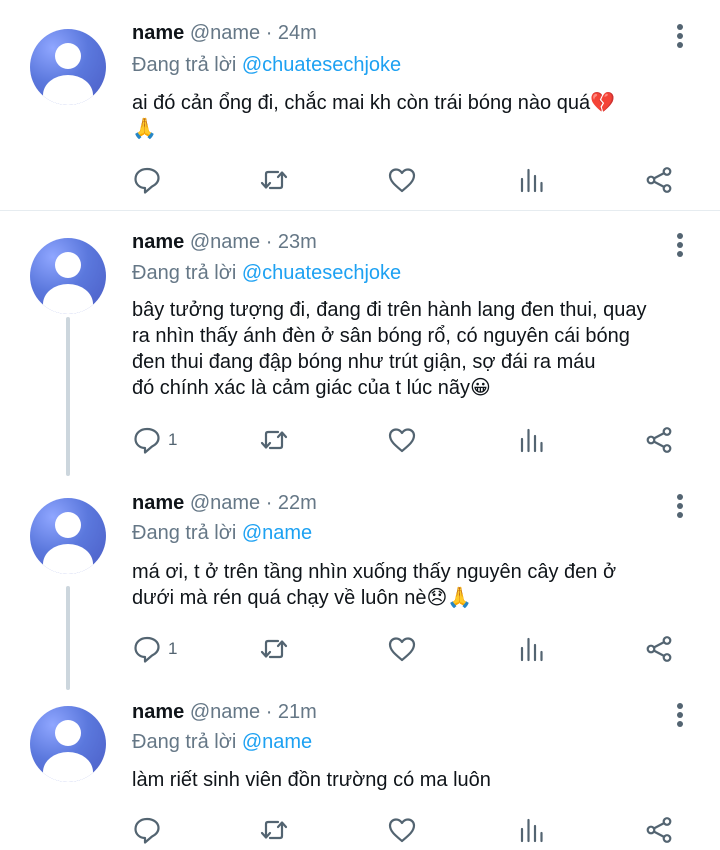  I want to click on tweet-text: làm riết sinh viên đồn trường có ma luôn, so click(417, 780).